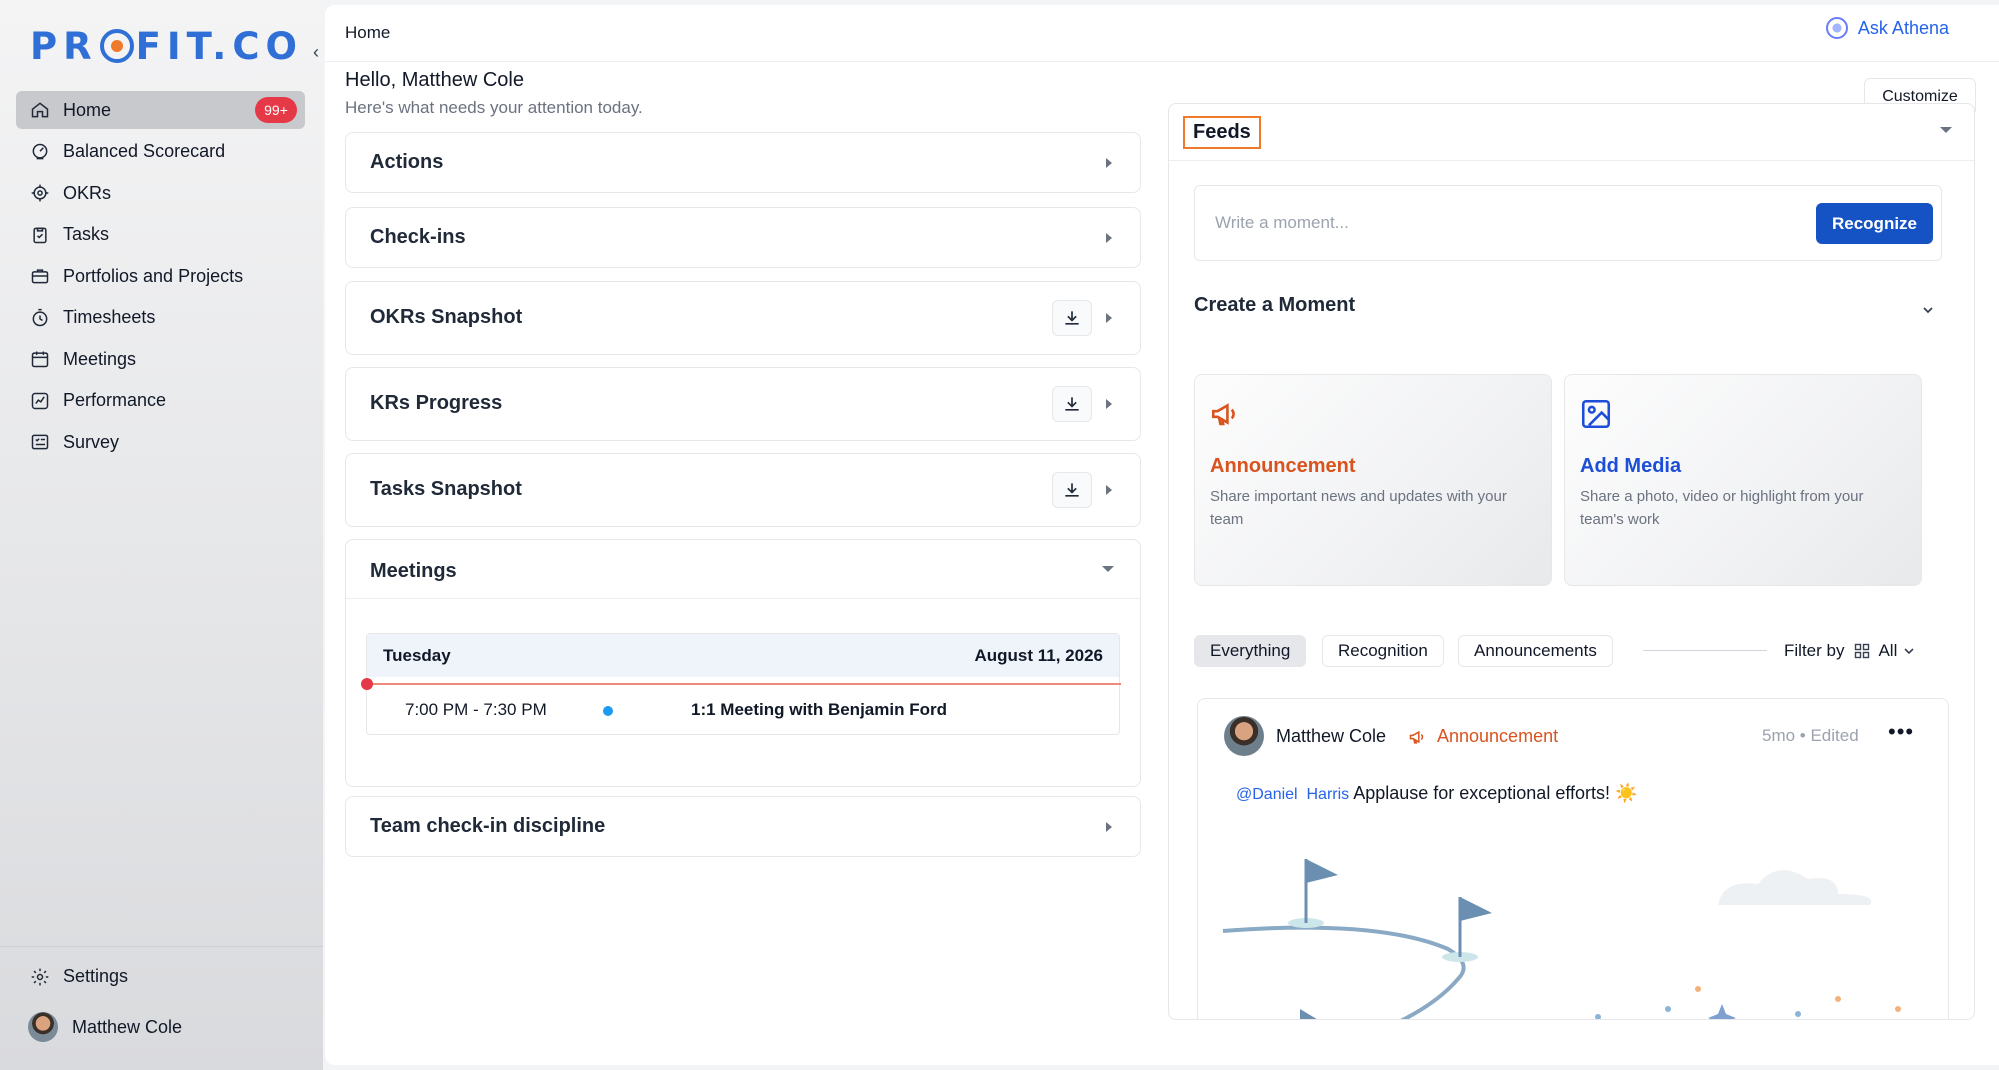 This screenshot has width=1999, height=1070. I want to click on sidebar-item-home: Home 99+, so click(160, 110).